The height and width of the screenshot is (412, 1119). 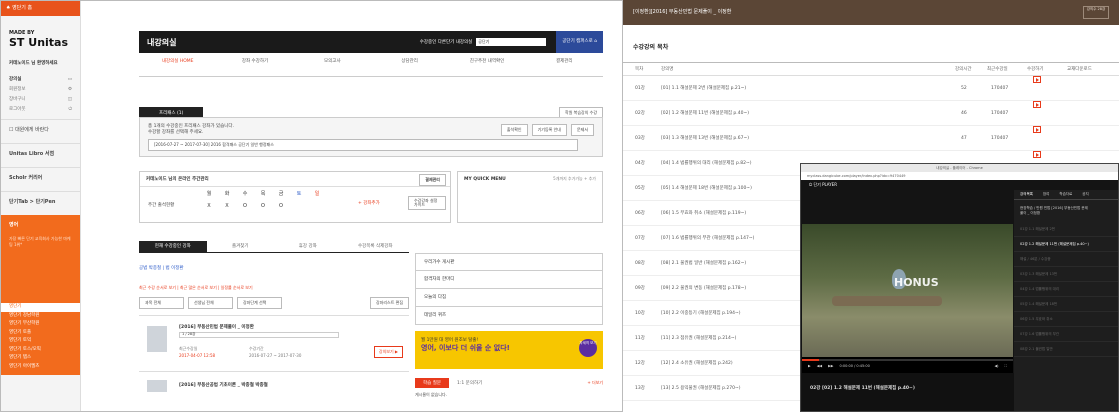 I want to click on menu-item: 영단기 토익, so click(x=40, y=341).